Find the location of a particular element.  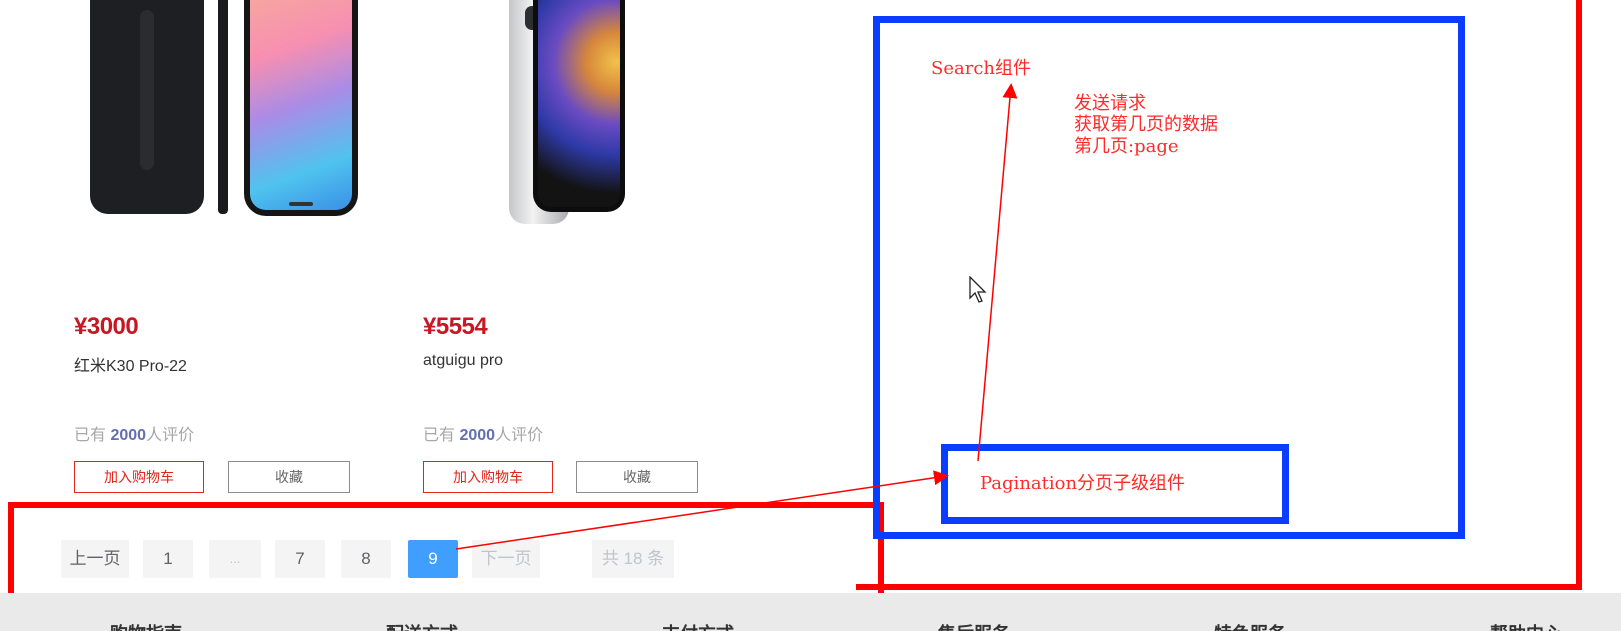

pagination-component-label: Pagination分页子级组件 is located at coordinates (1083, 483).